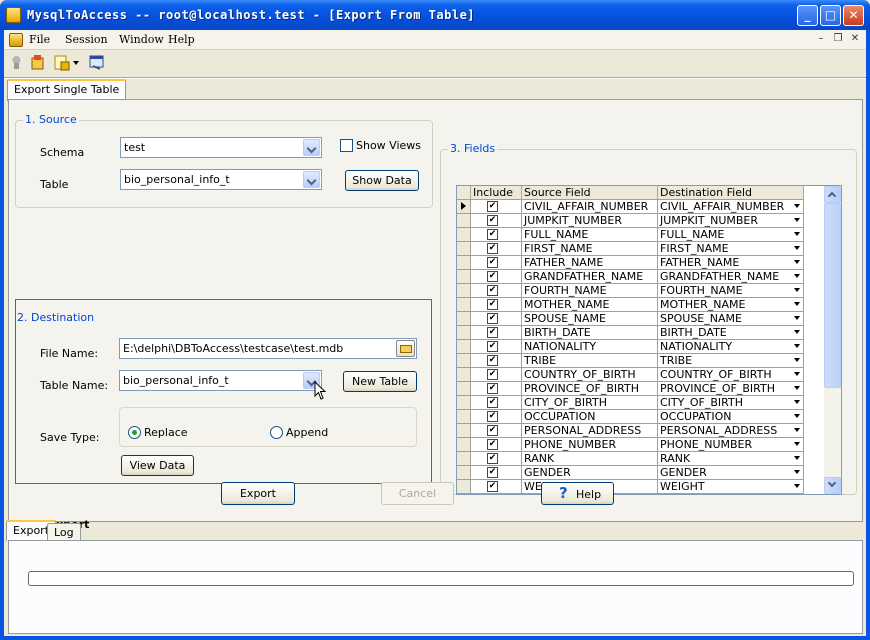 This screenshot has width=870, height=640. Describe the element at coordinates (220, 380) in the screenshot. I see `table-name-select: bio_personal_info_t` at that location.